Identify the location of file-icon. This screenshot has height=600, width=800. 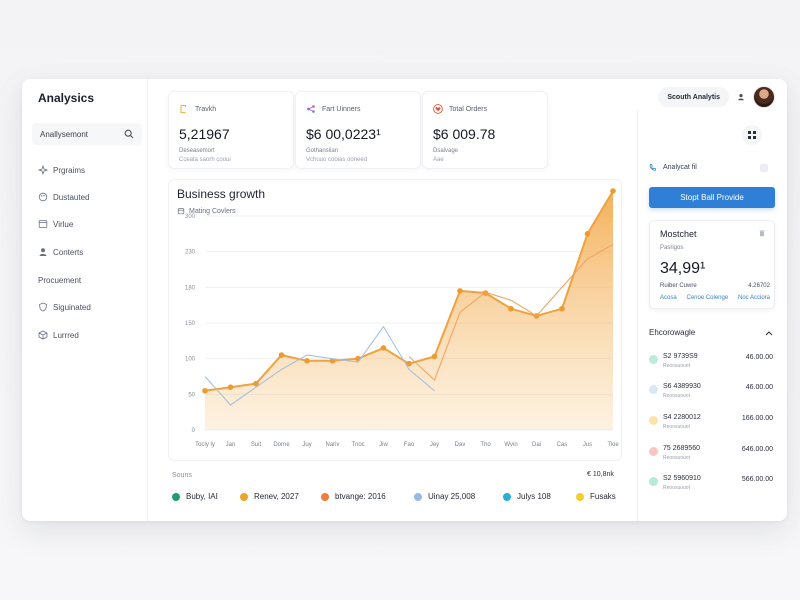
(183, 109).